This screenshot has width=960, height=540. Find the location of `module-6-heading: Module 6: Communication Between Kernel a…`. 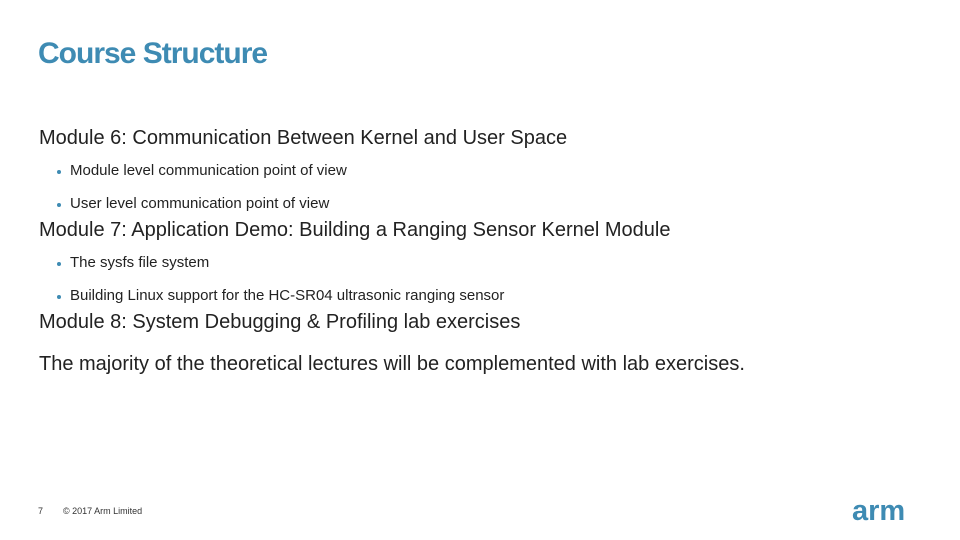

module-6-heading: Module 6: Communication Between Kernel a… is located at coordinates (303, 138).